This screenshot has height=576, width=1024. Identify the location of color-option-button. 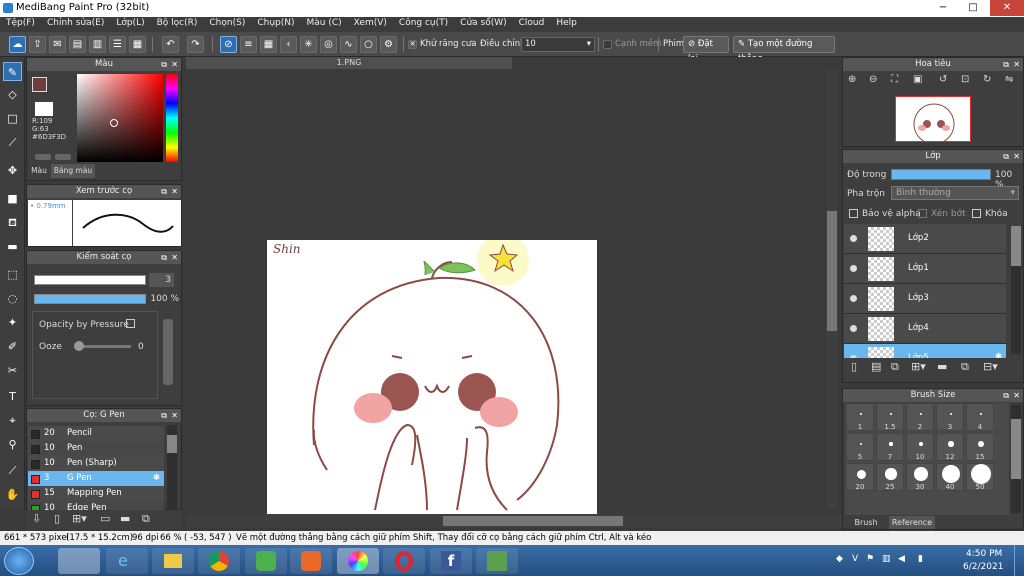
(63, 157).